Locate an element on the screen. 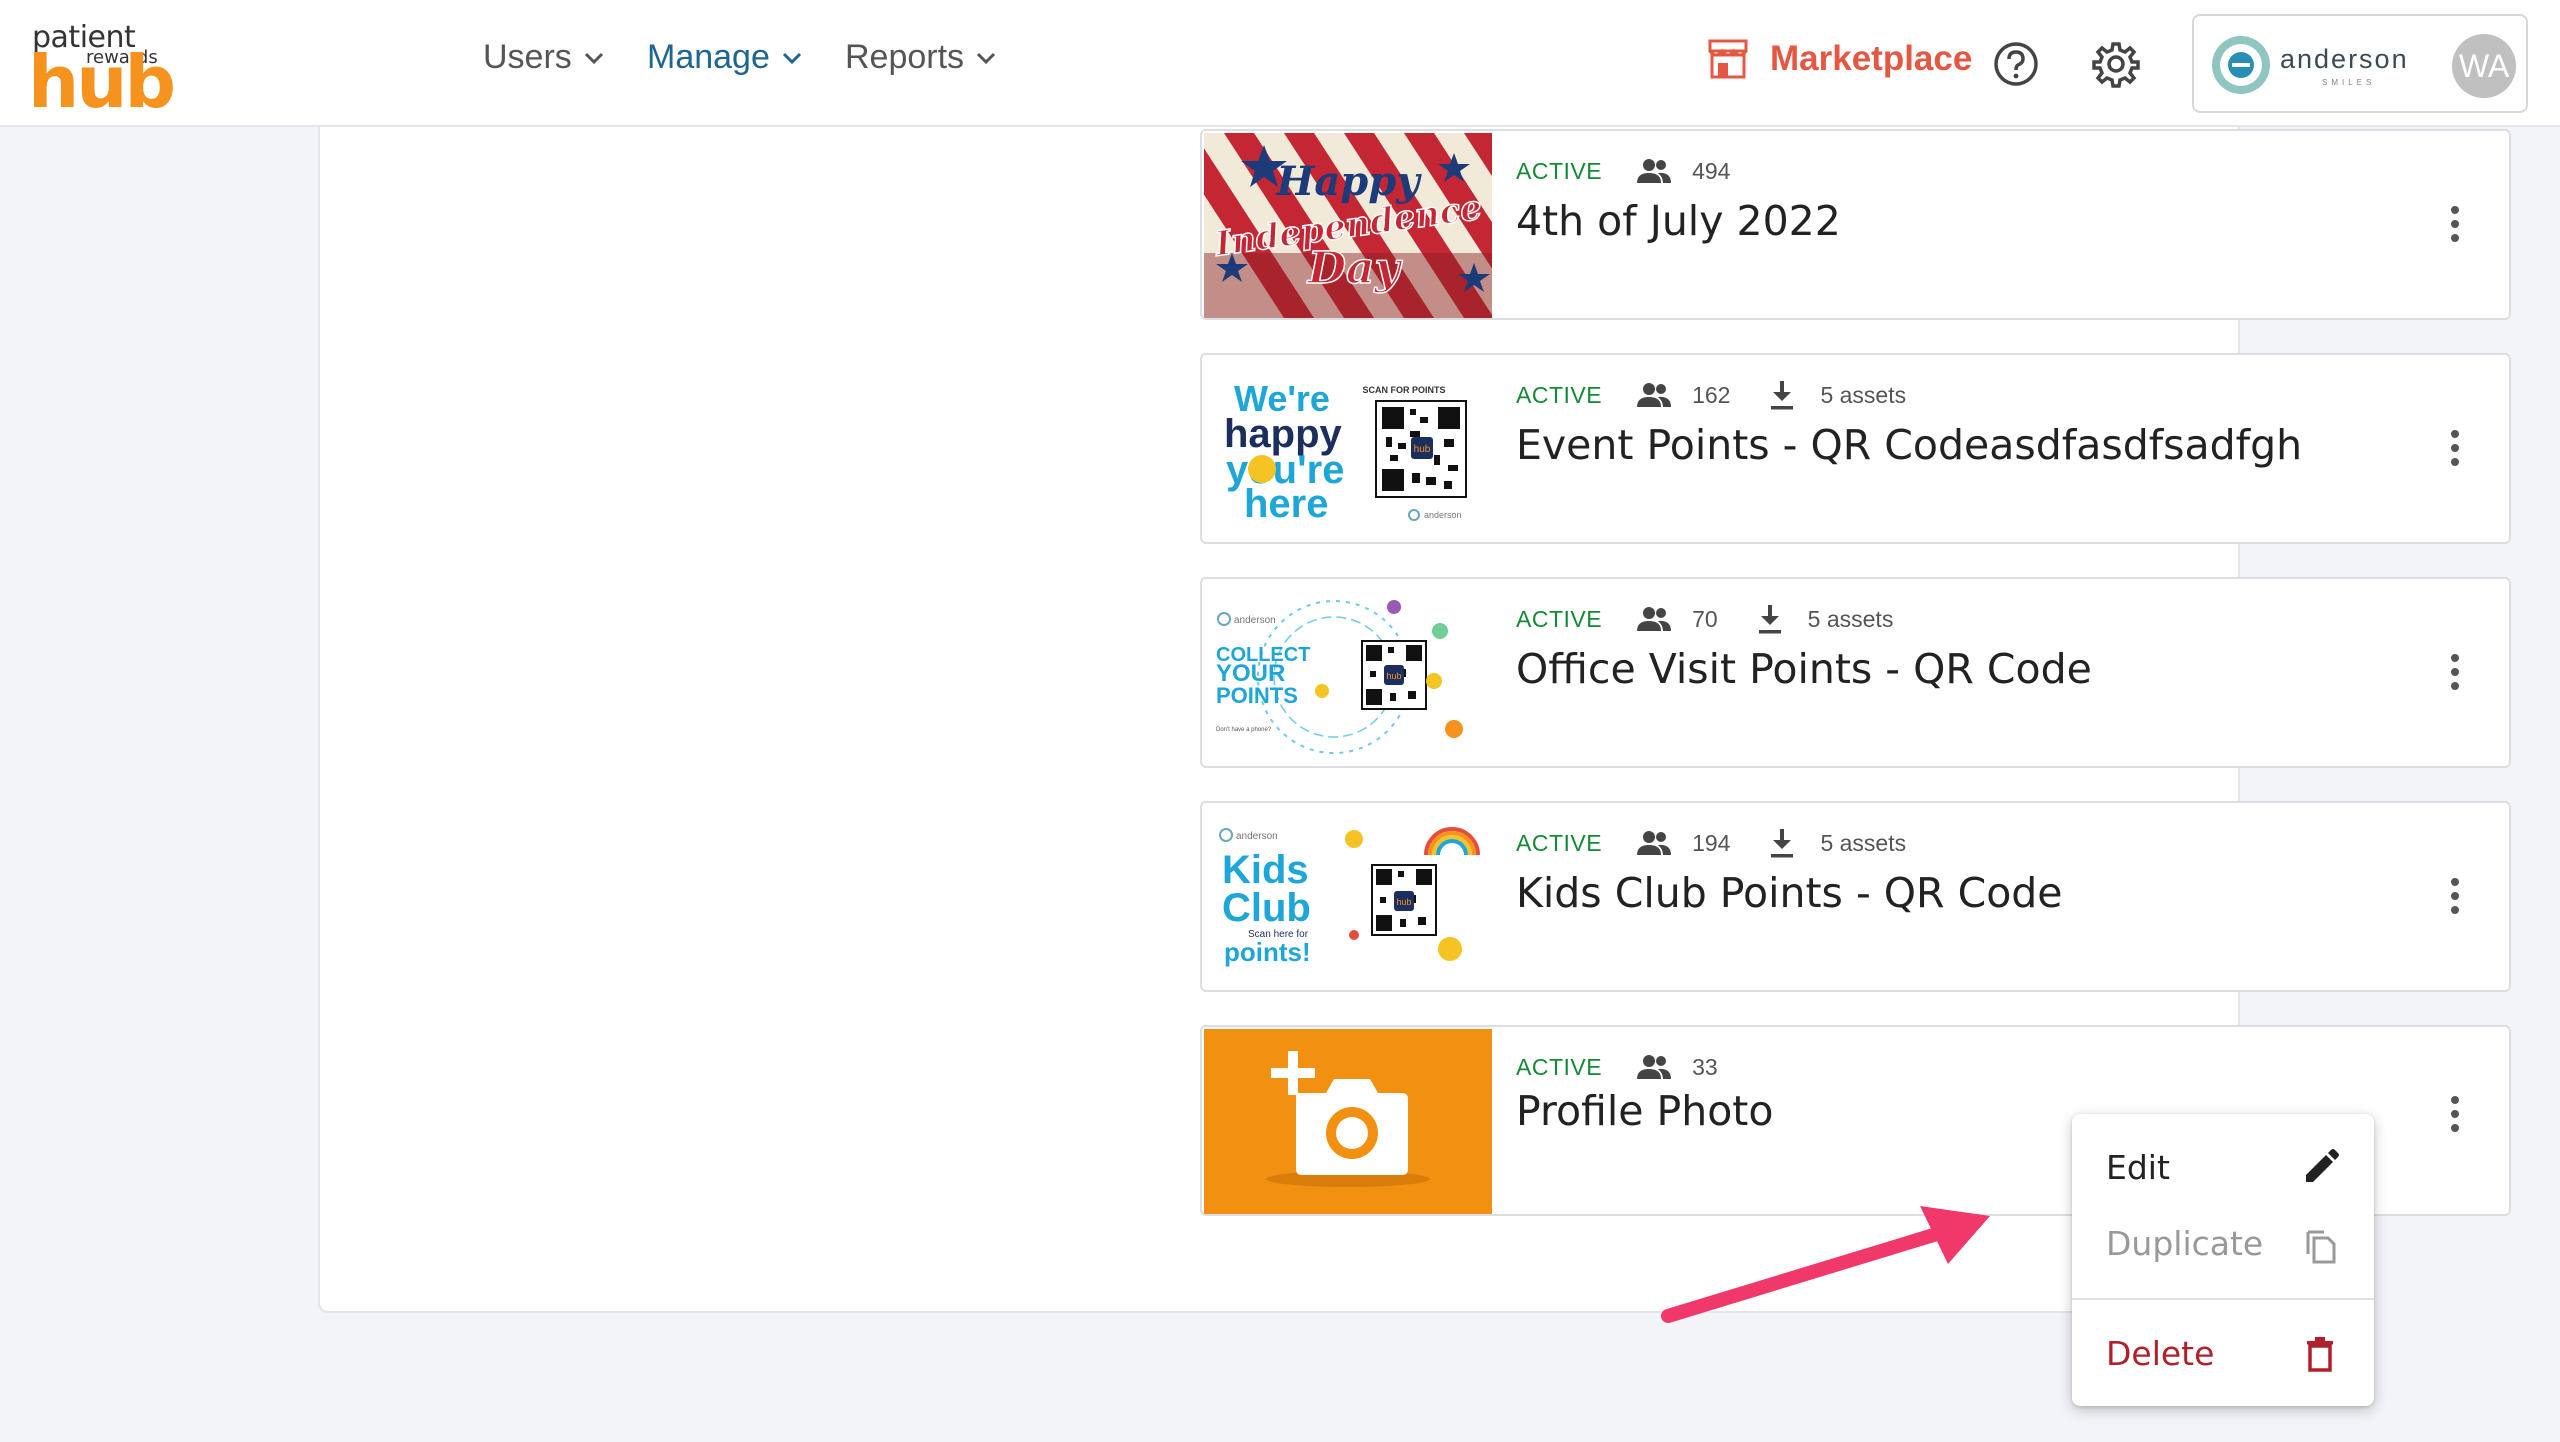 Image resolution: width=2560 pixels, height=1442 pixels. nav-users-label: Users is located at coordinates (527, 57).